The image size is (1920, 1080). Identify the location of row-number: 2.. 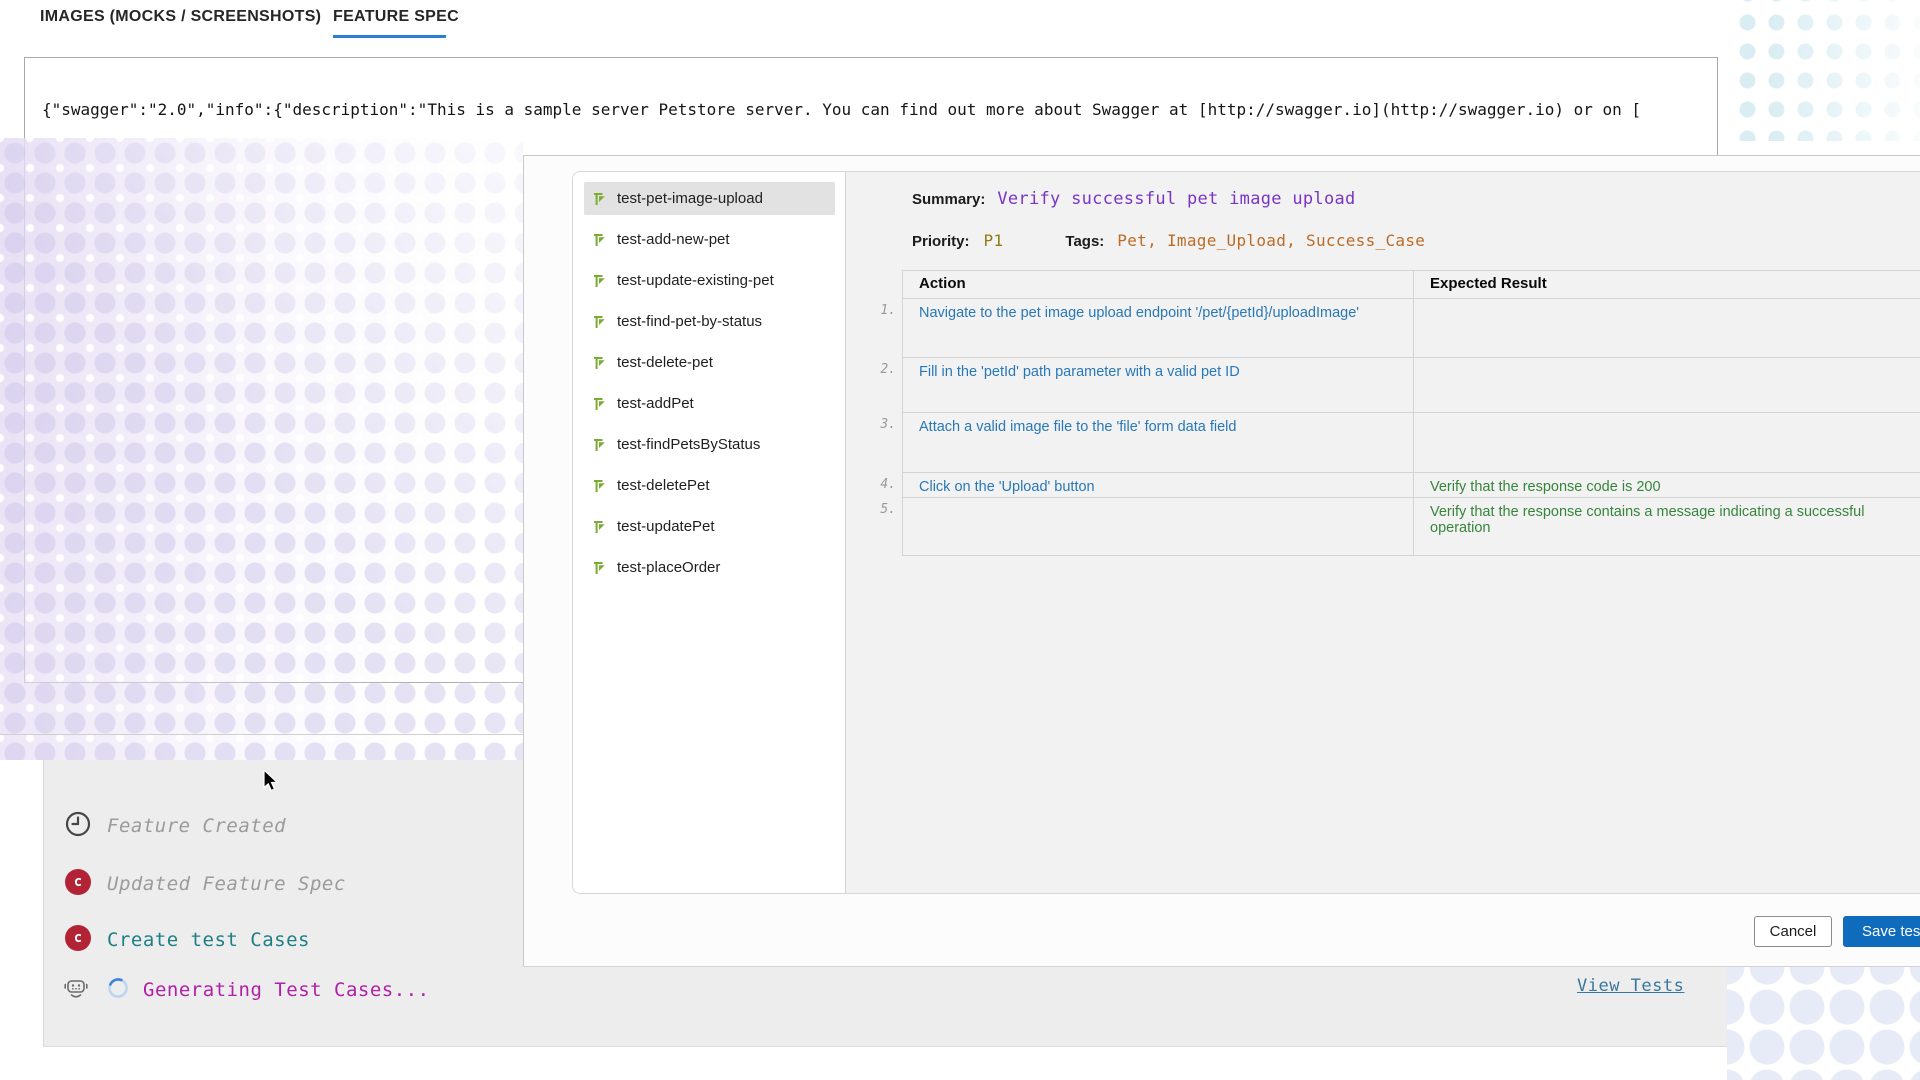
(888, 369).